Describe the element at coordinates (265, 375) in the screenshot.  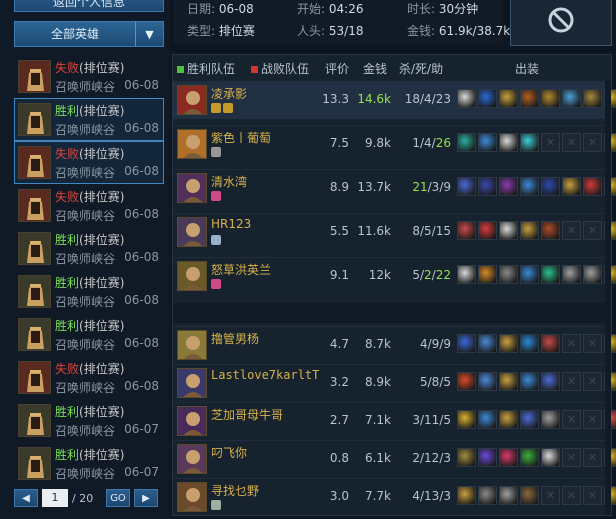
I see `player-name: Lastlove7karltT` at that location.